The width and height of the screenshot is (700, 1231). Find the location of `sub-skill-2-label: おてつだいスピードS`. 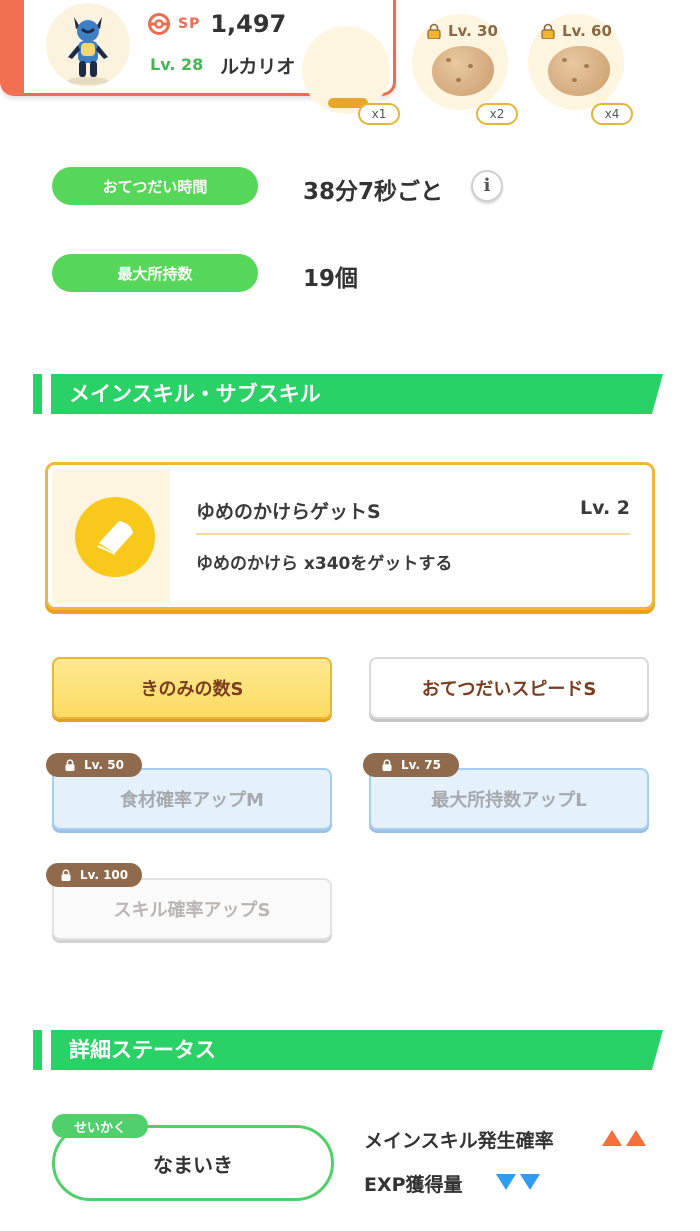

sub-skill-2-label: おてつだいスピードS is located at coordinates (509, 689).